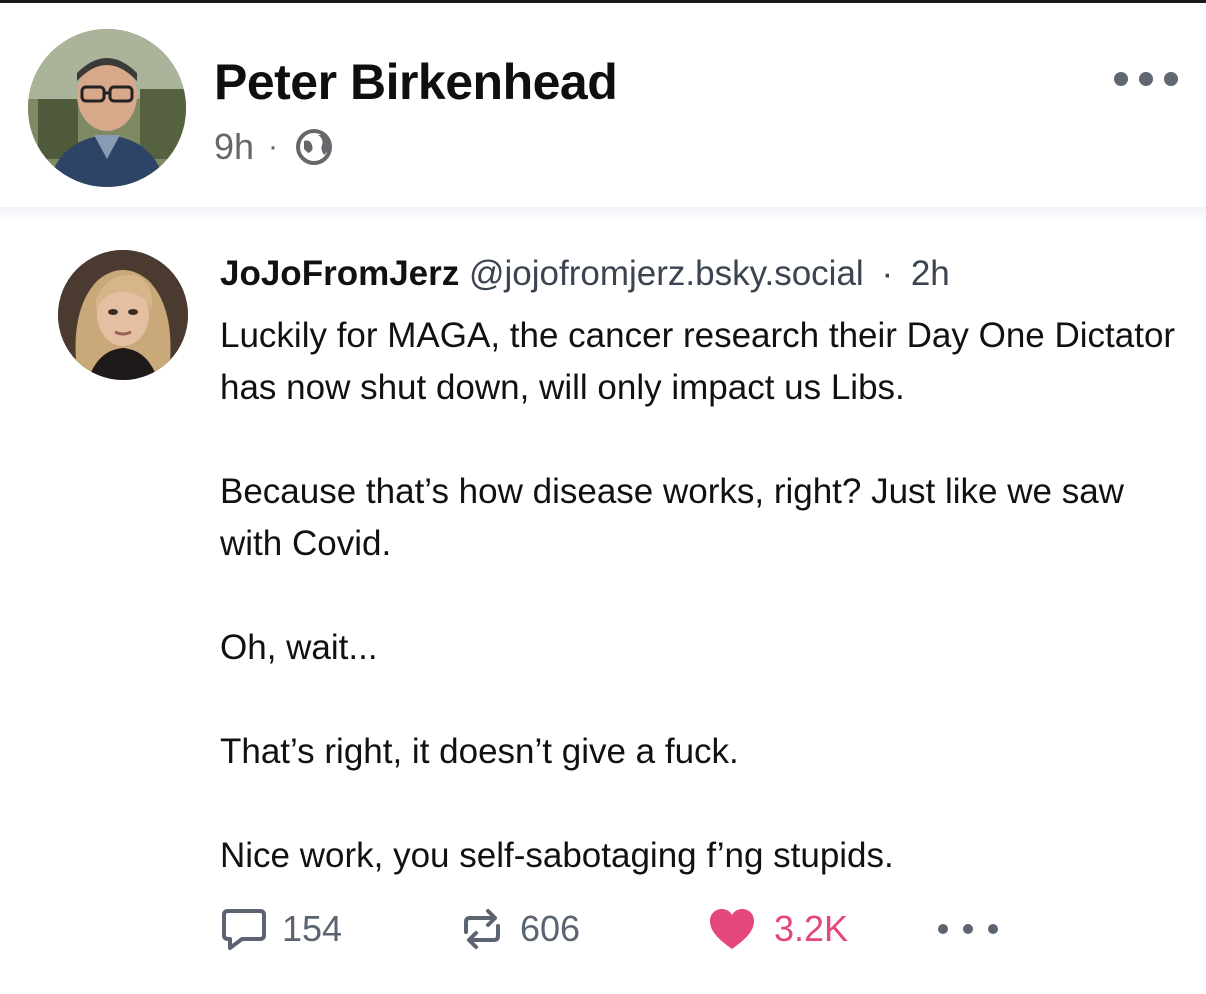  What do you see at coordinates (244, 929) in the screenshot?
I see `speech-bubble-icon` at bounding box center [244, 929].